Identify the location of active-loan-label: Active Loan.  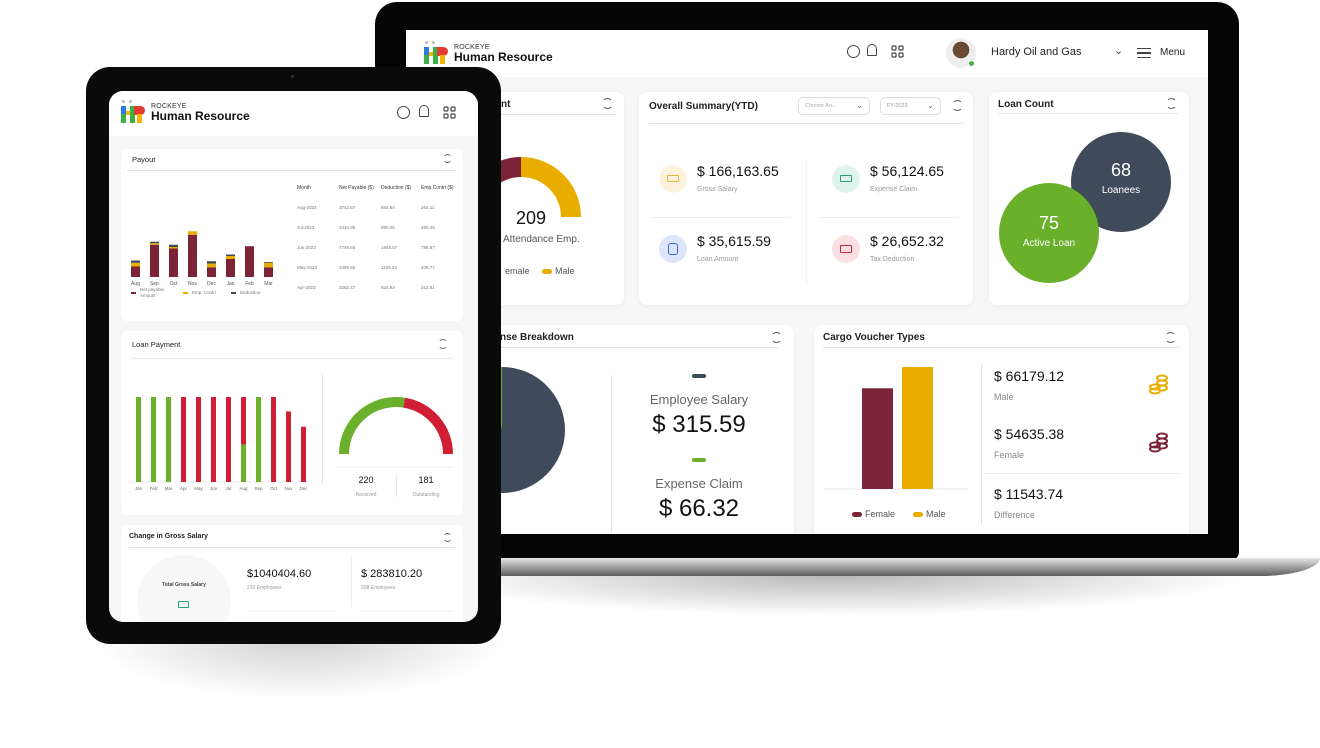
(1049, 243).